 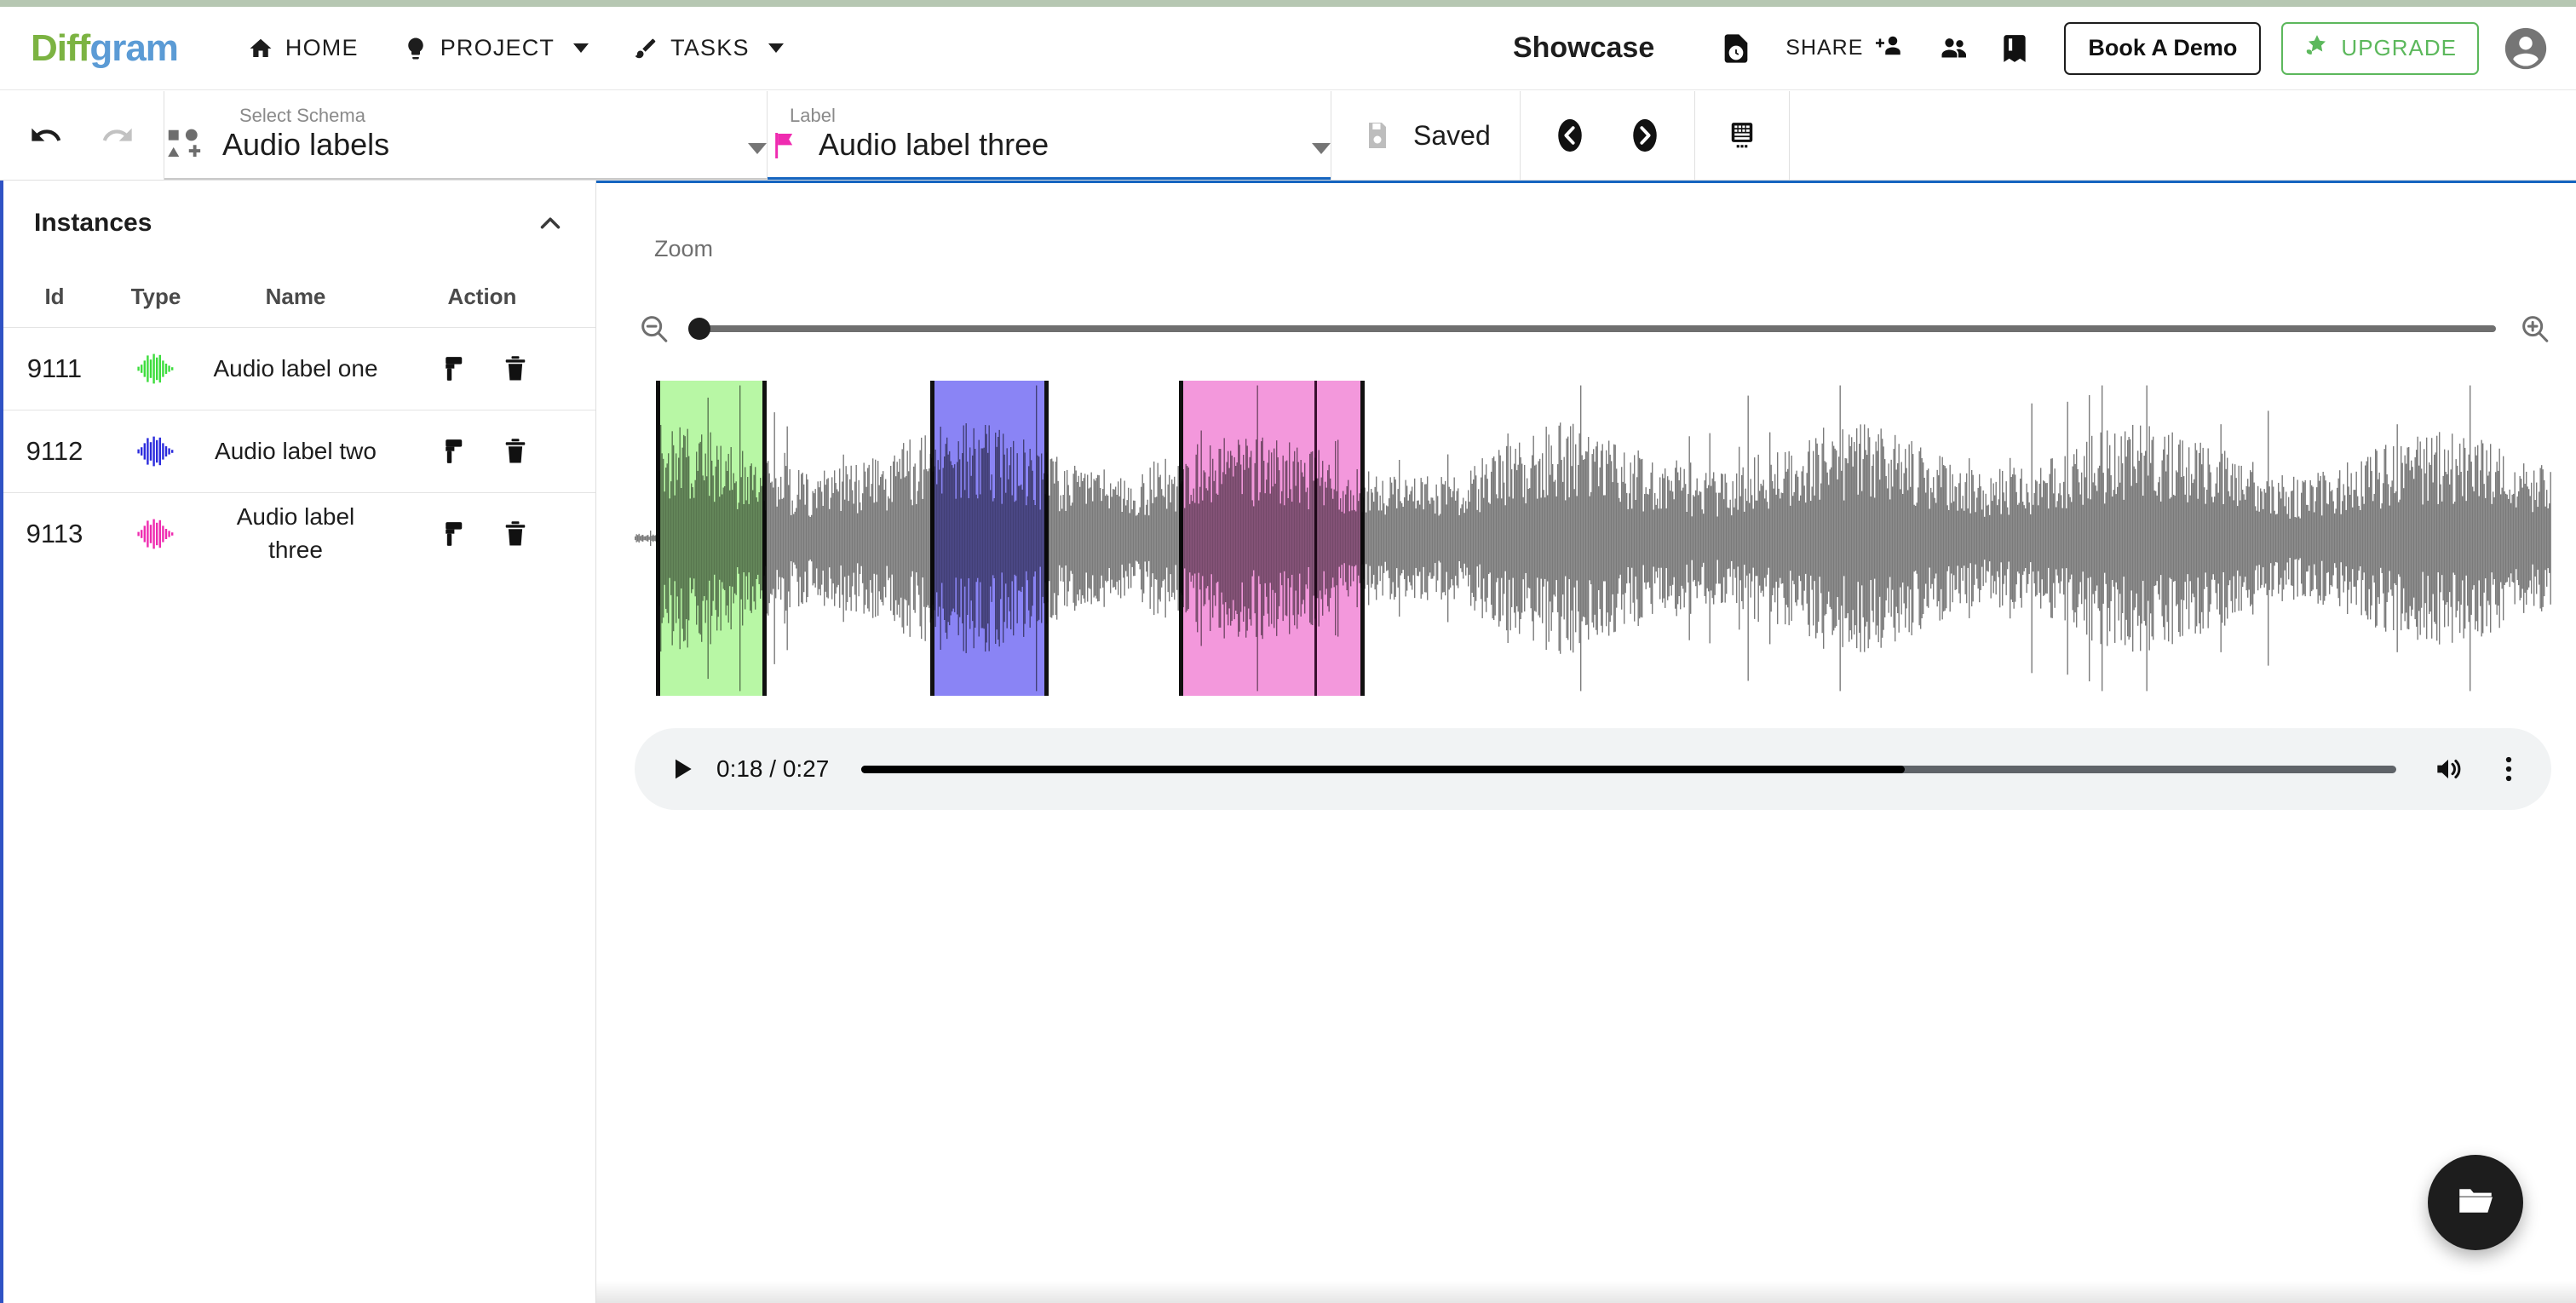 What do you see at coordinates (2015, 48) in the screenshot?
I see `book-icon` at bounding box center [2015, 48].